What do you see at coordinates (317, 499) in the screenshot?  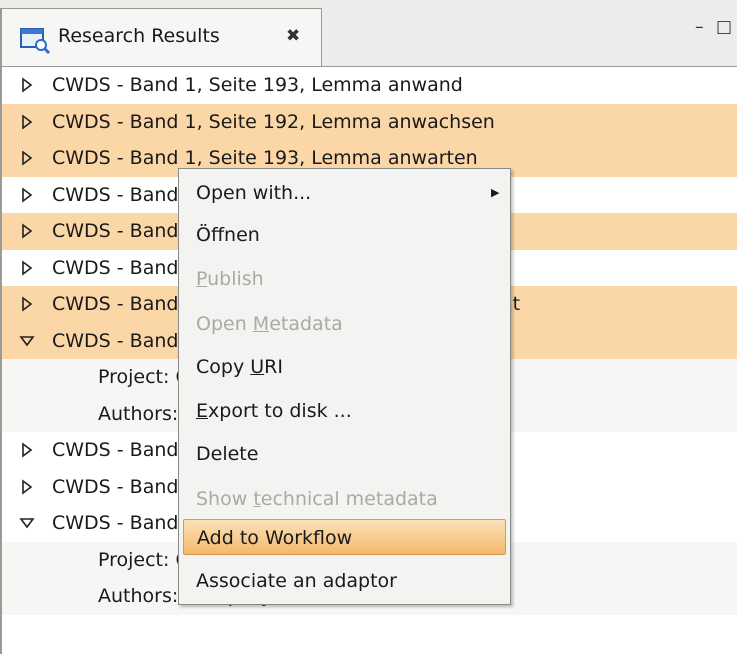 I see `menu-item-label: Show technical metadata` at bounding box center [317, 499].